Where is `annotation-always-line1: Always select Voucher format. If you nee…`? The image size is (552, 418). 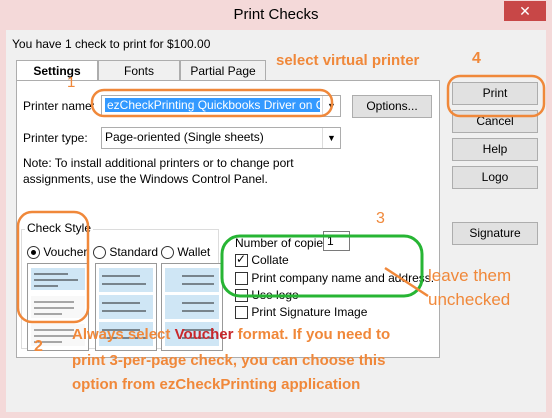 annotation-always-line1: Always select Voucher format. If you nee… is located at coordinates (231, 334).